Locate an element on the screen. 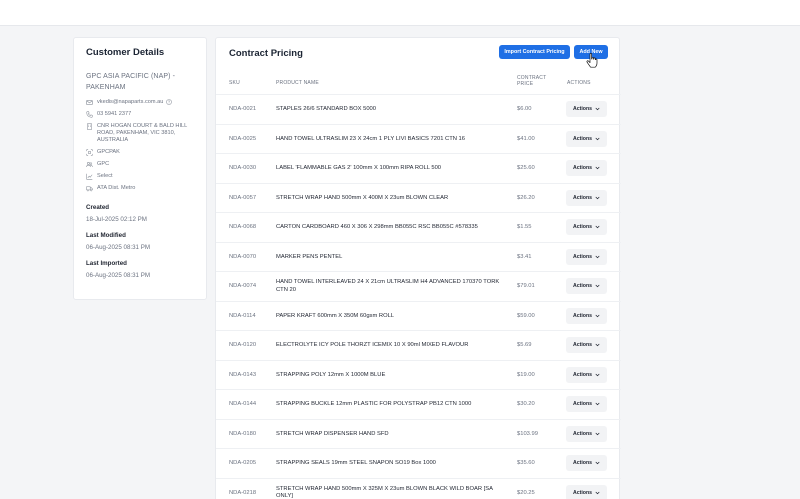 The width and height of the screenshot is (800, 499). row-sku: NDA-0205 is located at coordinates (243, 463).